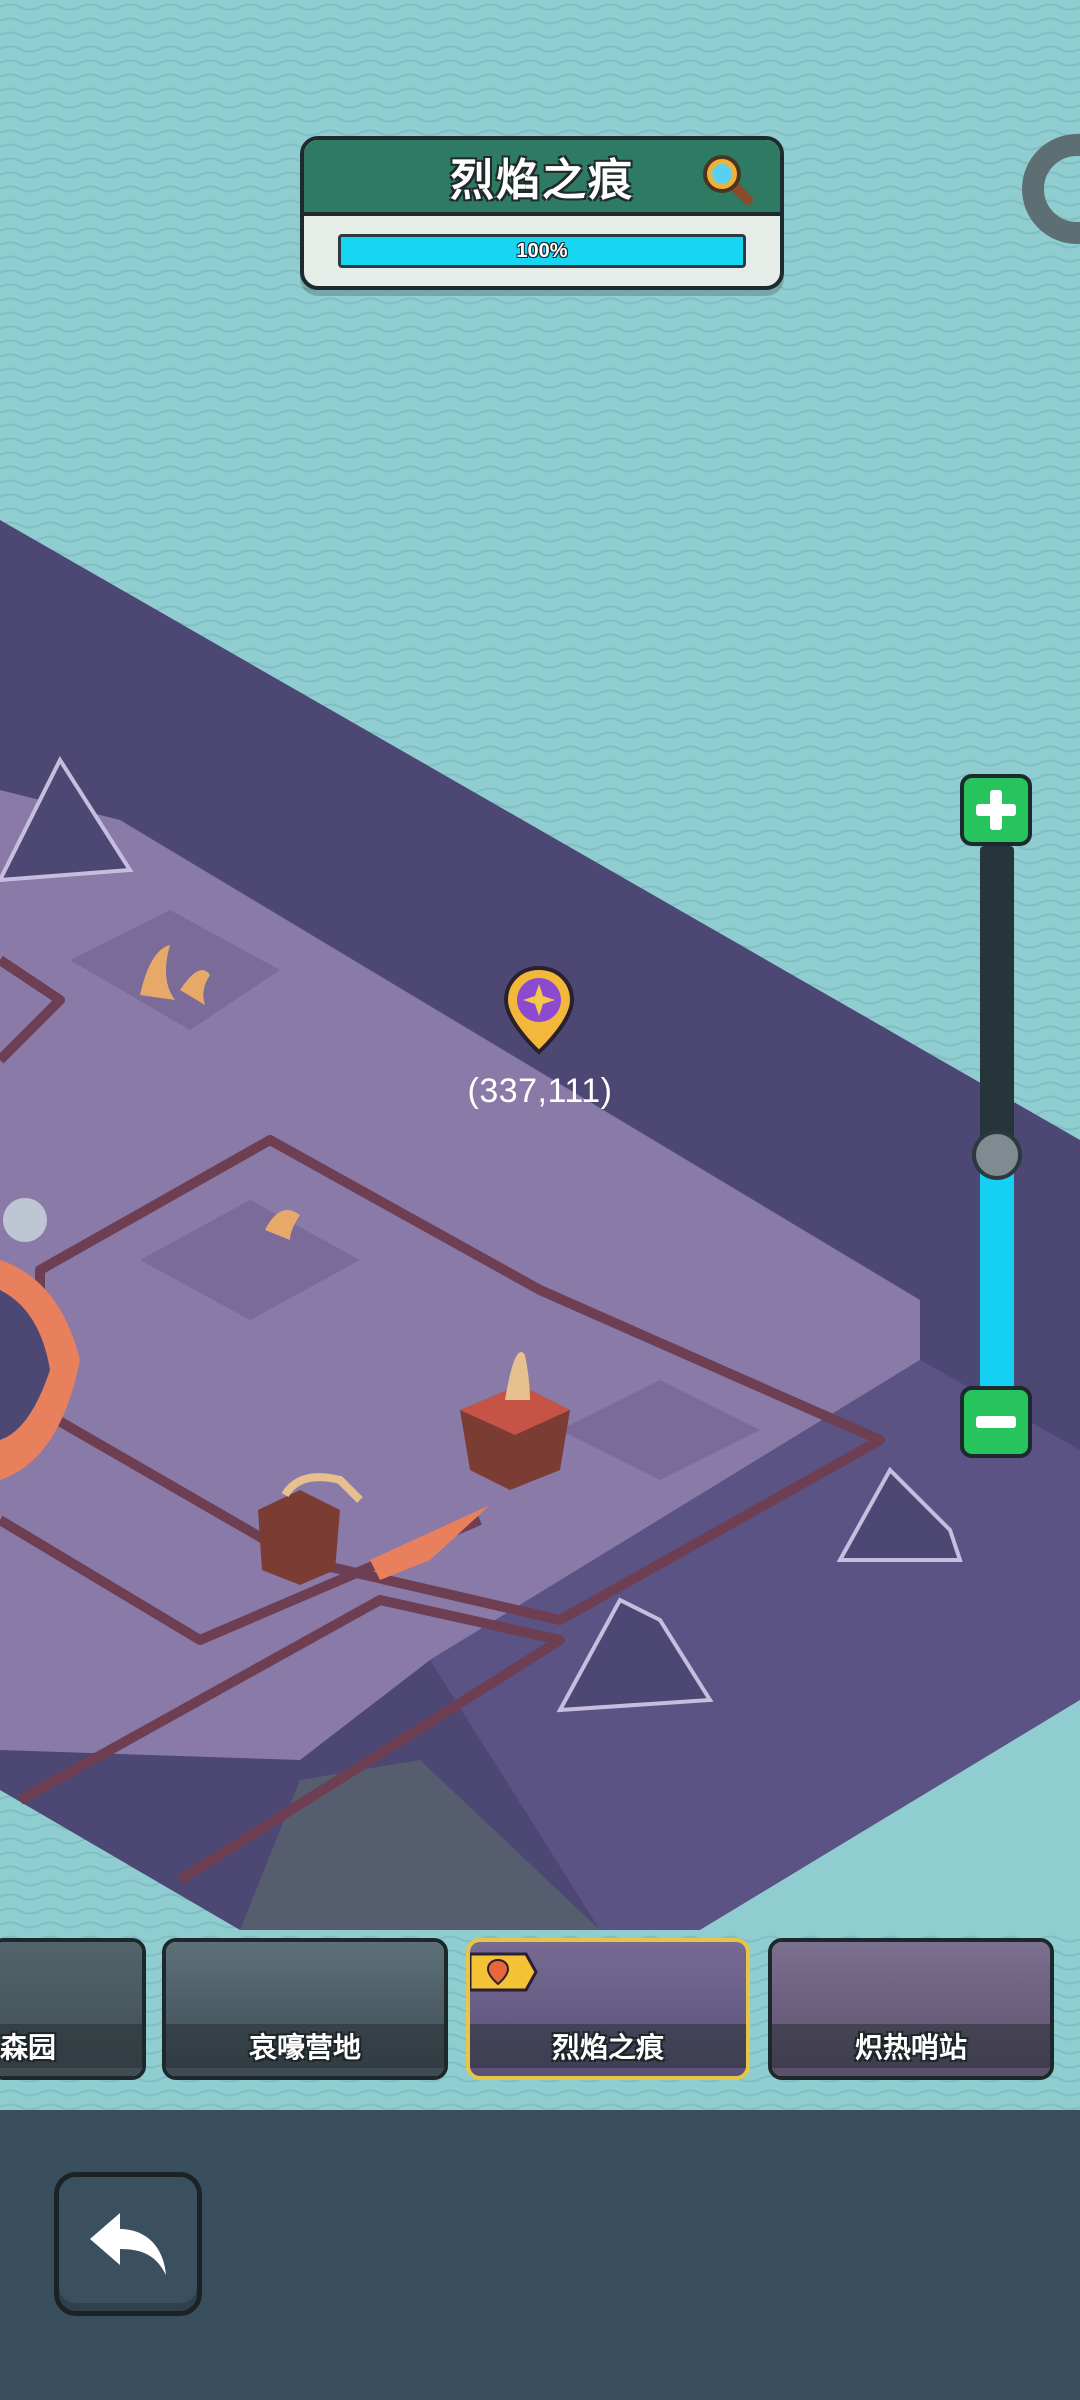 The image size is (1080, 2400). Describe the element at coordinates (305, 2009) in the screenshot. I see `zone-card-wailing-camp: 哀嚎营地` at that location.